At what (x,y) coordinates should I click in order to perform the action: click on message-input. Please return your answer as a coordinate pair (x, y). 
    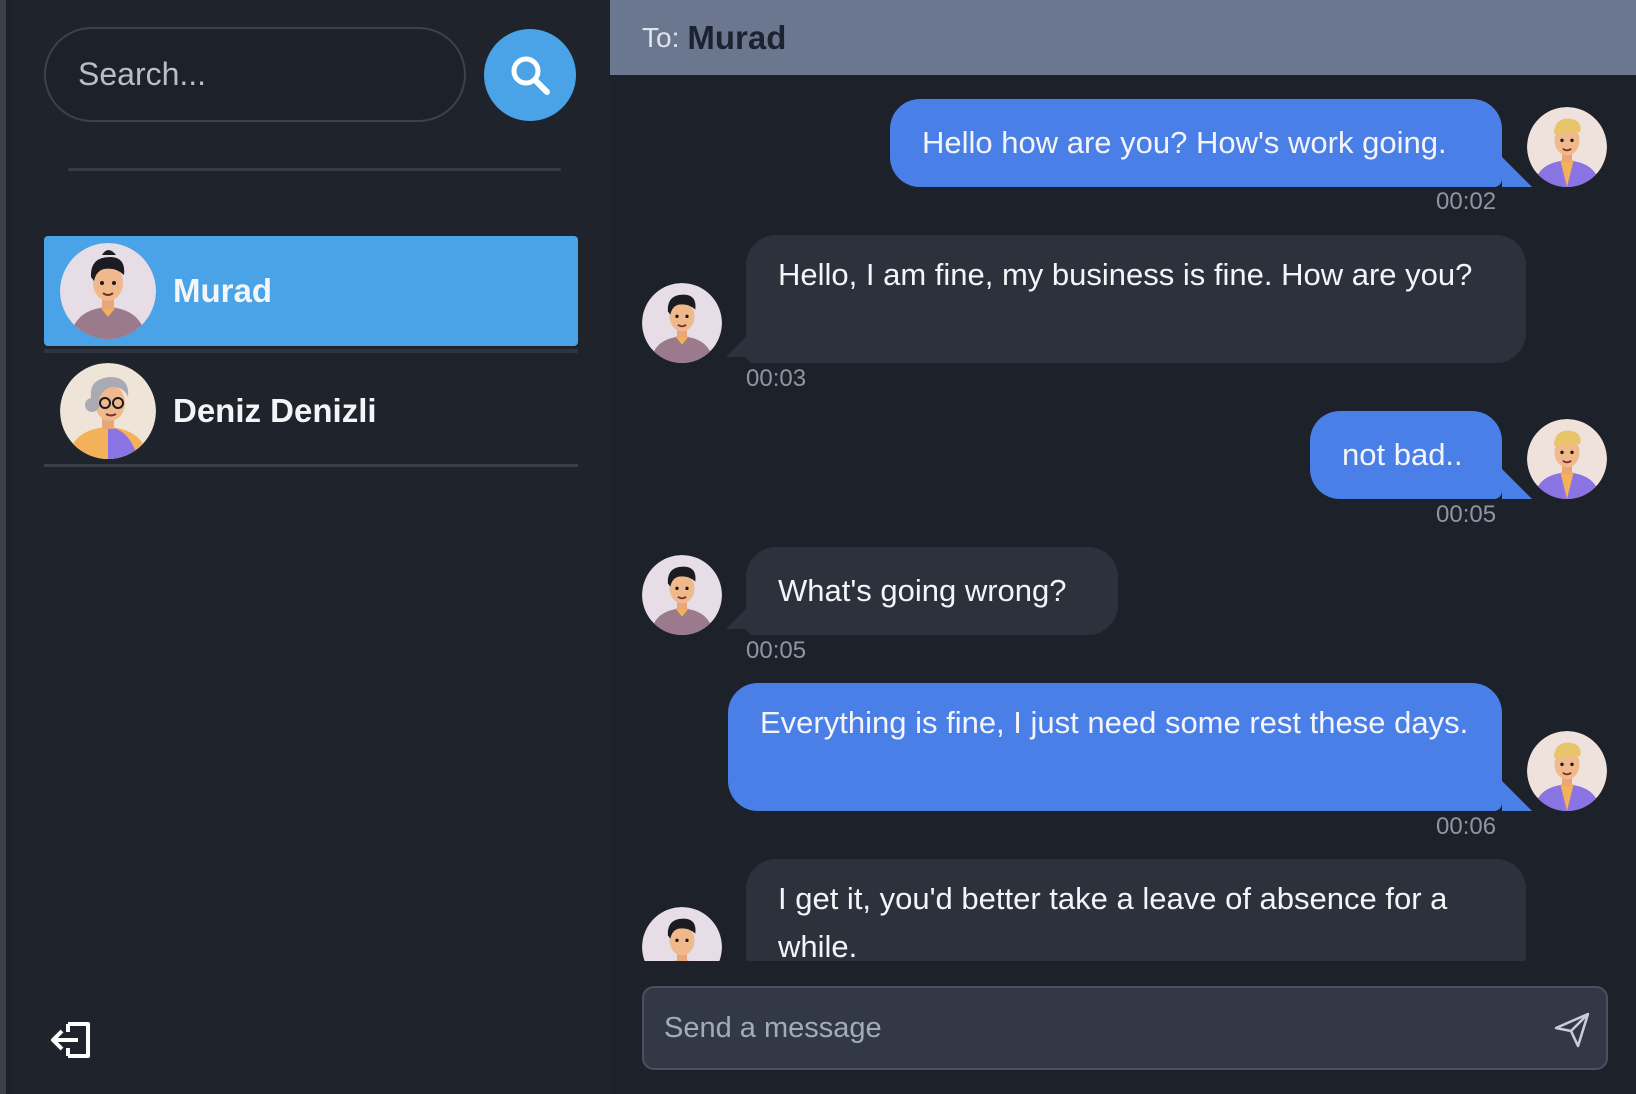
    Looking at the image, I should click on (1084, 1028).